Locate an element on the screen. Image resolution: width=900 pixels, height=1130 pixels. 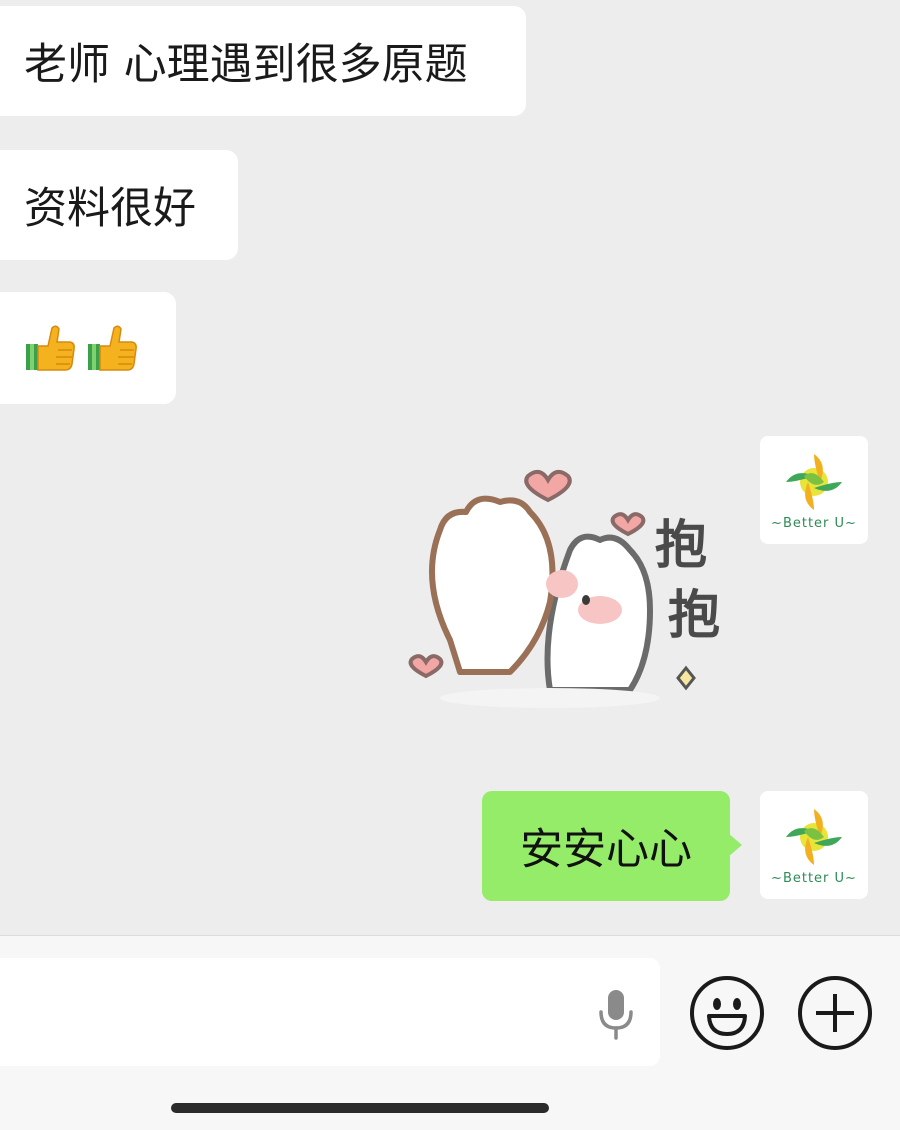
message-text: 老师 心理遇到很多原题 is located at coordinates (246, 65).